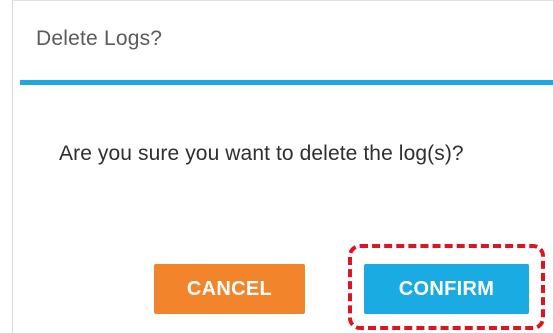 The image size is (553, 333). What do you see at coordinates (286, 82) in the screenshot?
I see `title-divider` at bounding box center [286, 82].